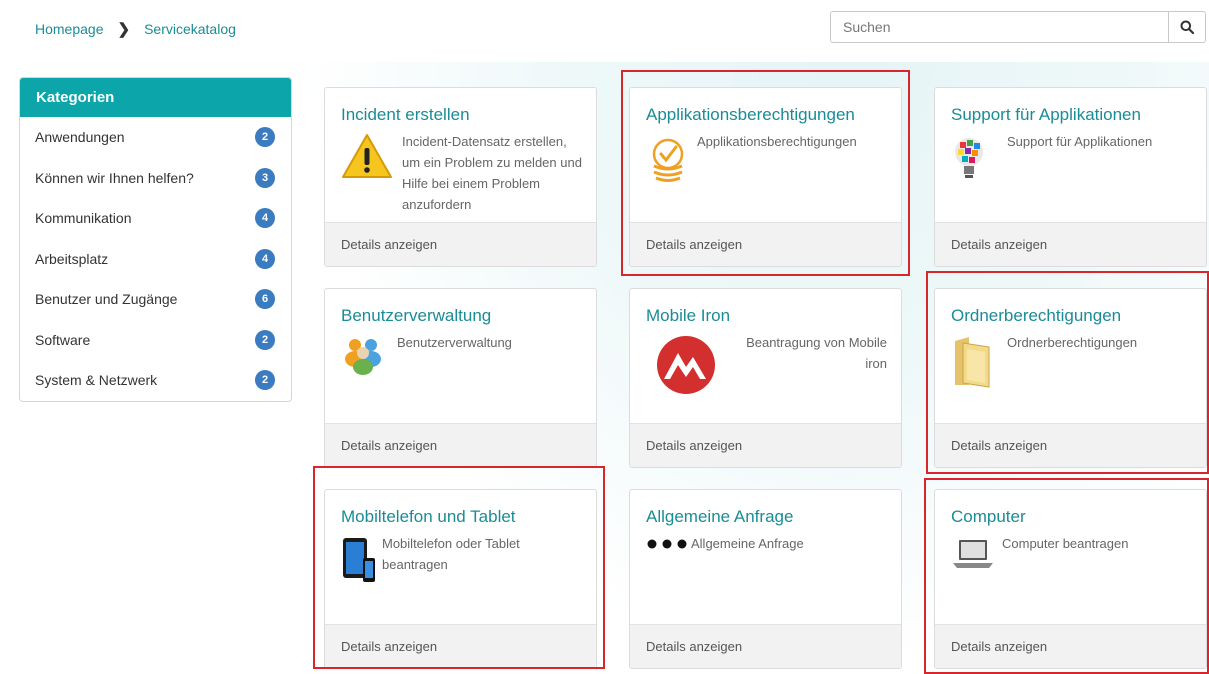 The image size is (1209, 674). Describe the element at coordinates (155, 340) in the screenshot. I see `sidebar-item-software: Software 2` at that location.